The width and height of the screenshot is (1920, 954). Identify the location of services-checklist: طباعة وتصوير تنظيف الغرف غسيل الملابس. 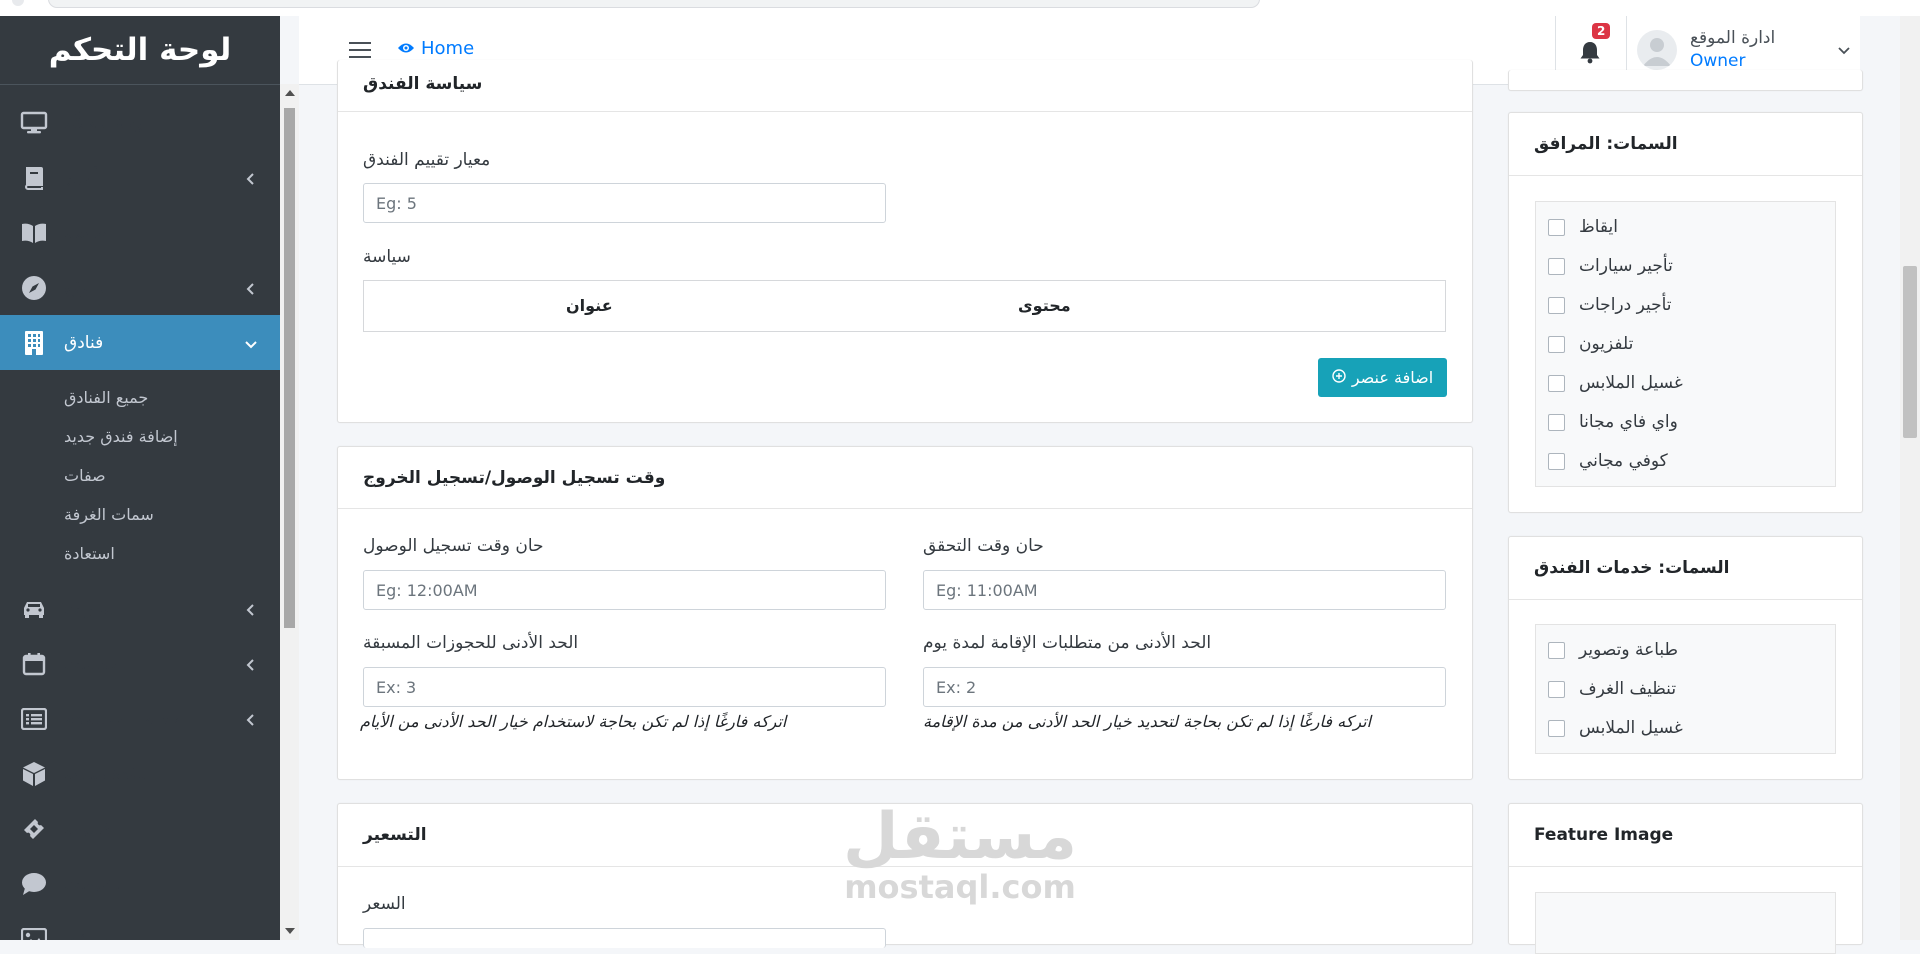
(1685, 689).